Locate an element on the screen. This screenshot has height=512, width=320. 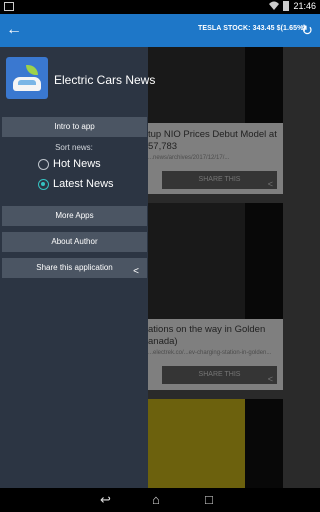
share-app-button: Share this application < is located at coordinates (74, 268).